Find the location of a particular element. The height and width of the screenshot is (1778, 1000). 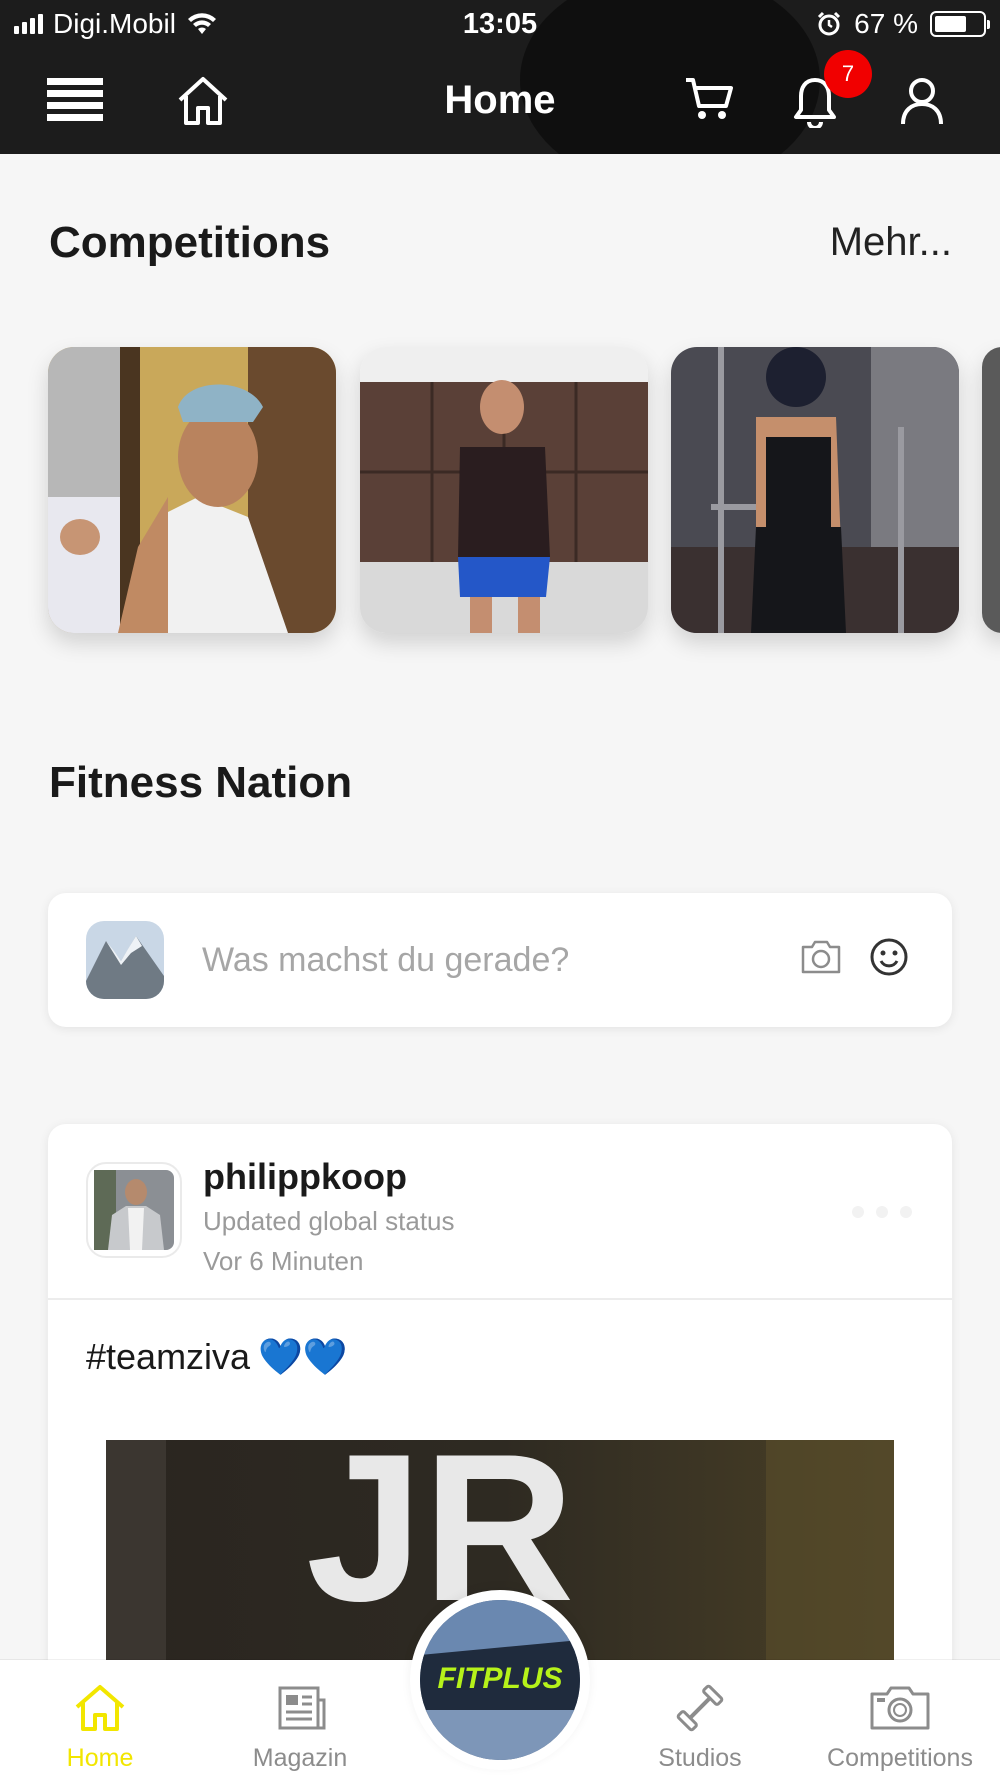

profile-button is located at coordinates (922, 101).